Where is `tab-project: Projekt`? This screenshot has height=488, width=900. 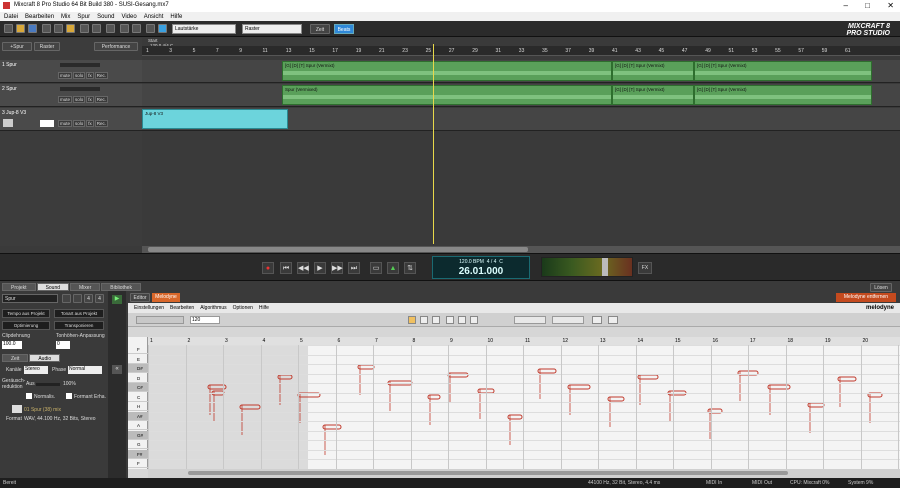 tab-project: Projekt is located at coordinates (19, 287).